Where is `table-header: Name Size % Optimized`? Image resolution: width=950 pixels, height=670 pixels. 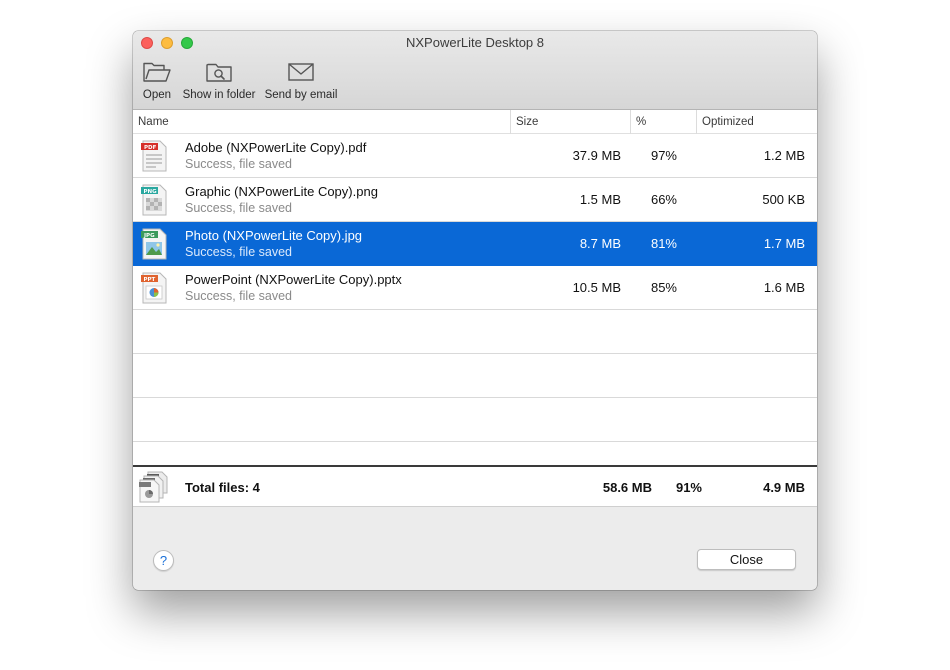 table-header: Name Size % Optimized is located at coordinates (475, 122).